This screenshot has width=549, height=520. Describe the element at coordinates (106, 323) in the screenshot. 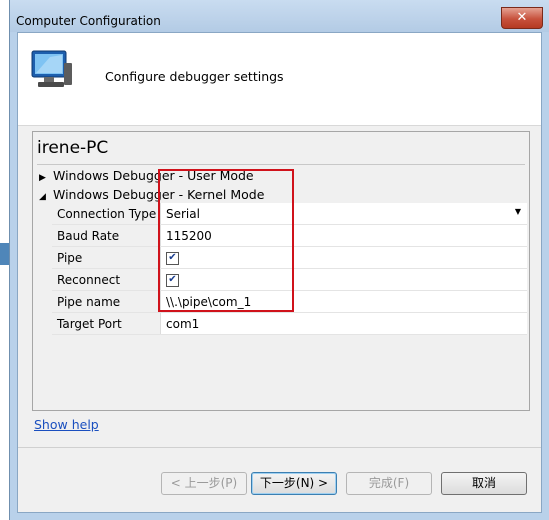

I see `property-name: Target Port` at that location.